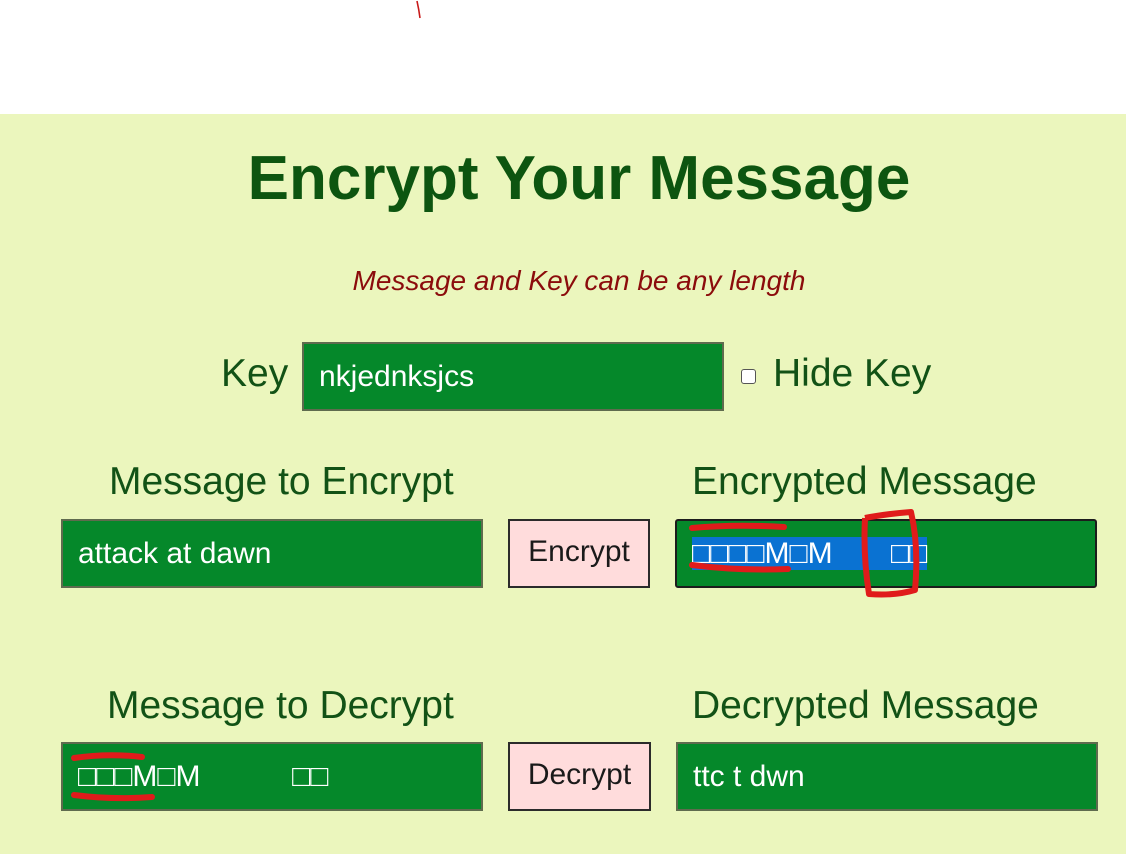  What do you see at coordinates (246, 776) in the screenshot?
I see `decrypt-input-gap` at bounding box center [246, 776].